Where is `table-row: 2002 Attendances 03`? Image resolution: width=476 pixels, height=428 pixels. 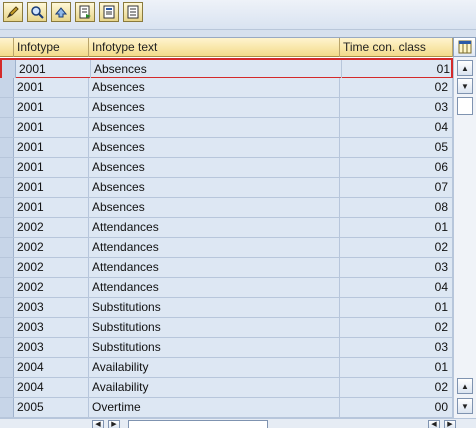
table-row: 2002 Attendances 03 is located at coordinates (226, 268).